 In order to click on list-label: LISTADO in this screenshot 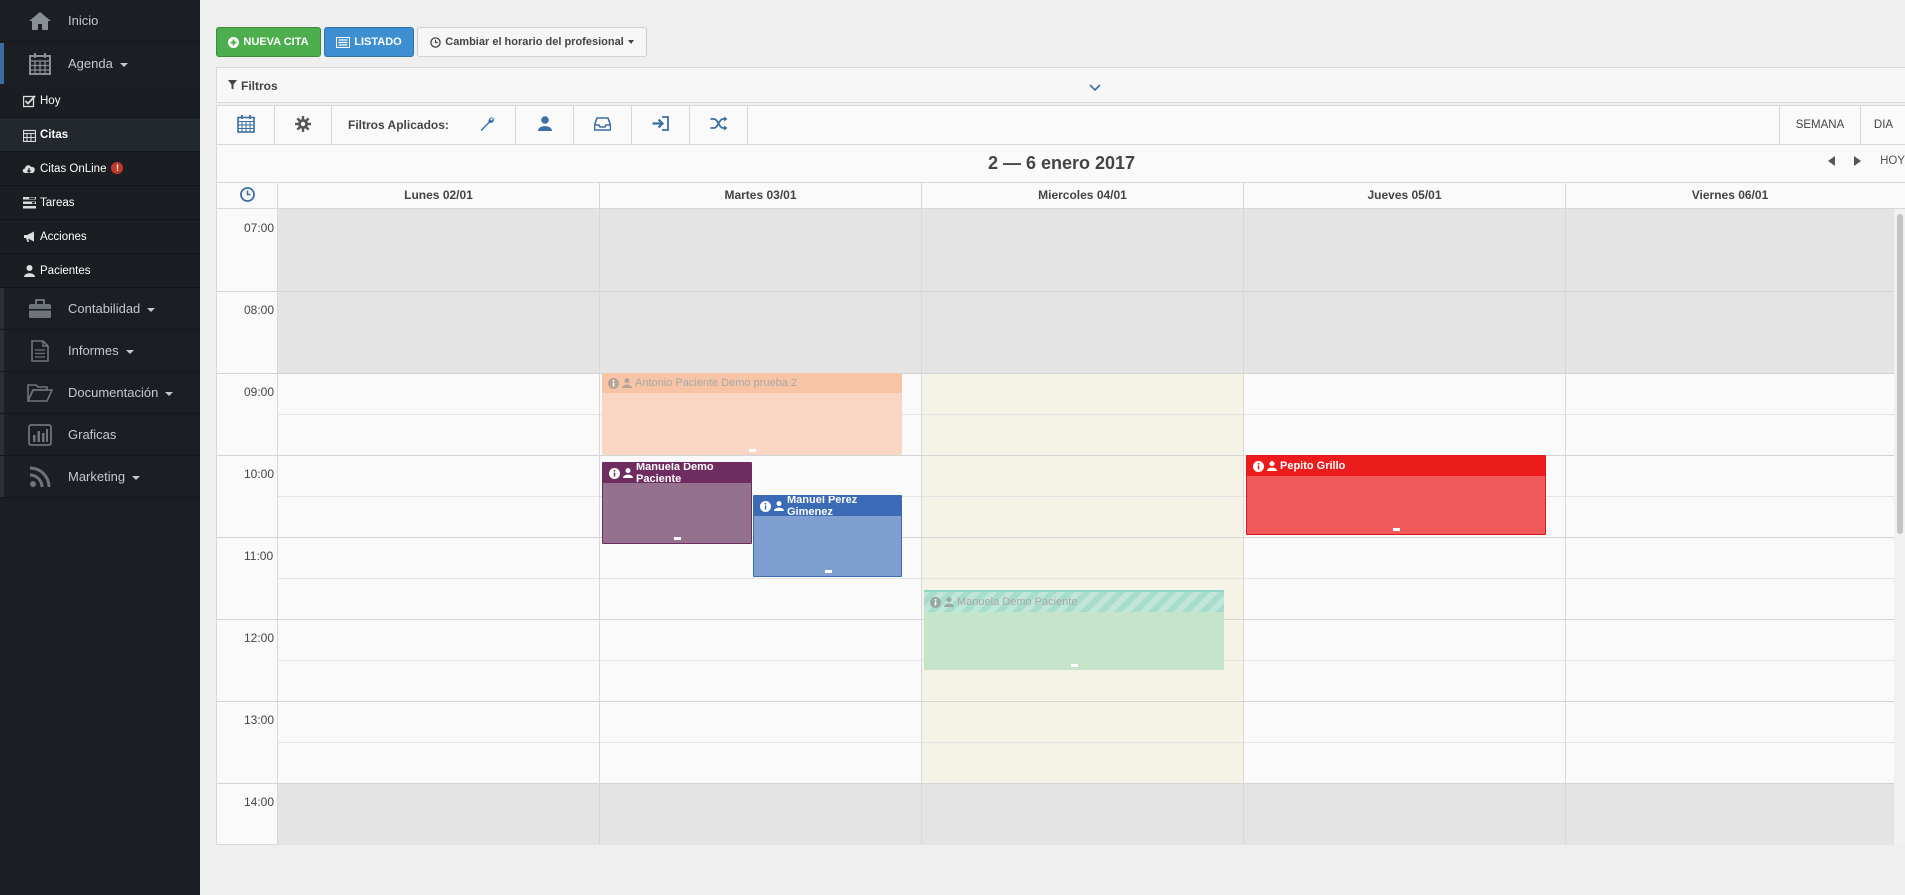, I will do `click(378, 42)`.